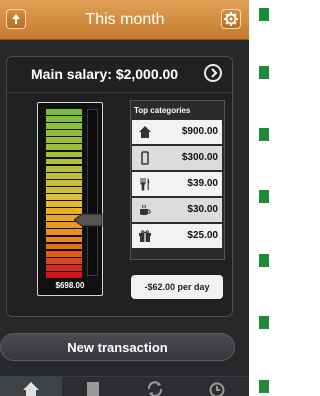  I want to click on divider, so click(119, 92).